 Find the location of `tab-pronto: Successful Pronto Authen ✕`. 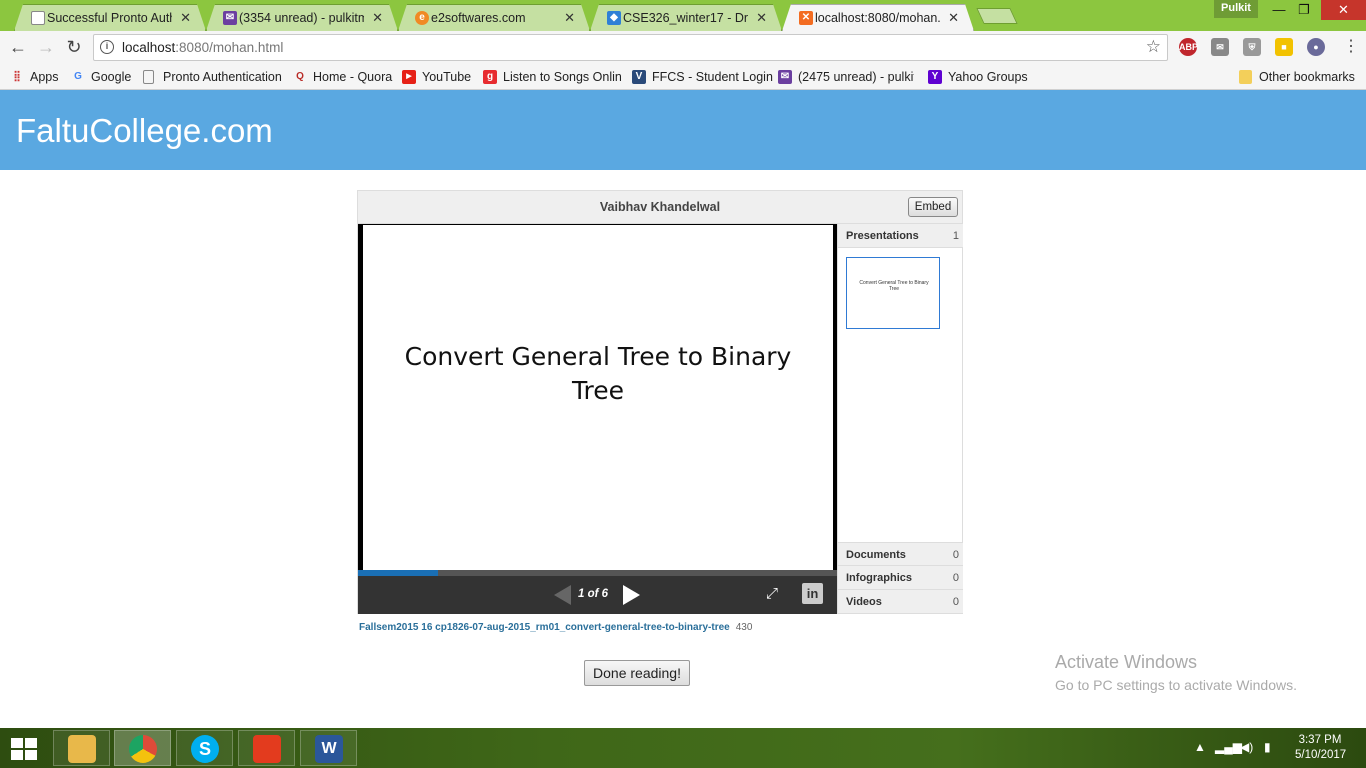

tab-pronto: Successful Pronto Authen ✕ is located at coordinates (110, 17).